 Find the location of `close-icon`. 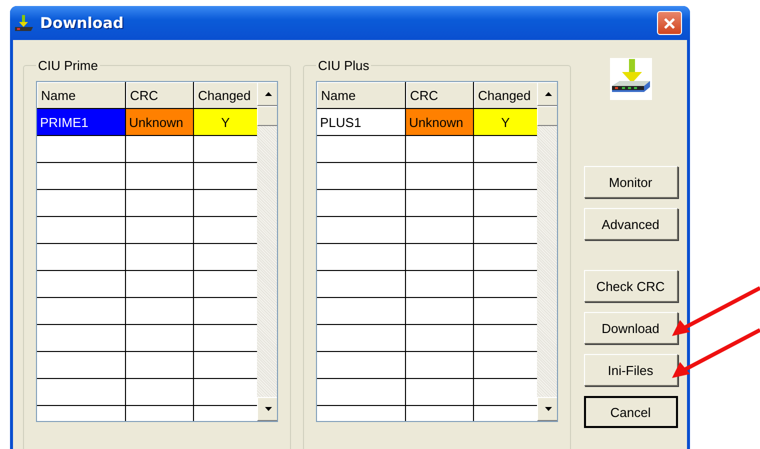

close-icon is located at coordinates (669, 23).